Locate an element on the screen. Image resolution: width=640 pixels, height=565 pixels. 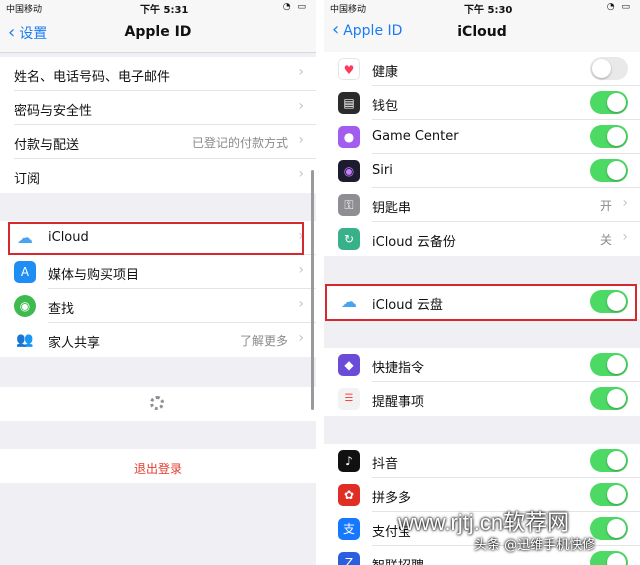
alipay-toggle is located at coordinates (609, 528).